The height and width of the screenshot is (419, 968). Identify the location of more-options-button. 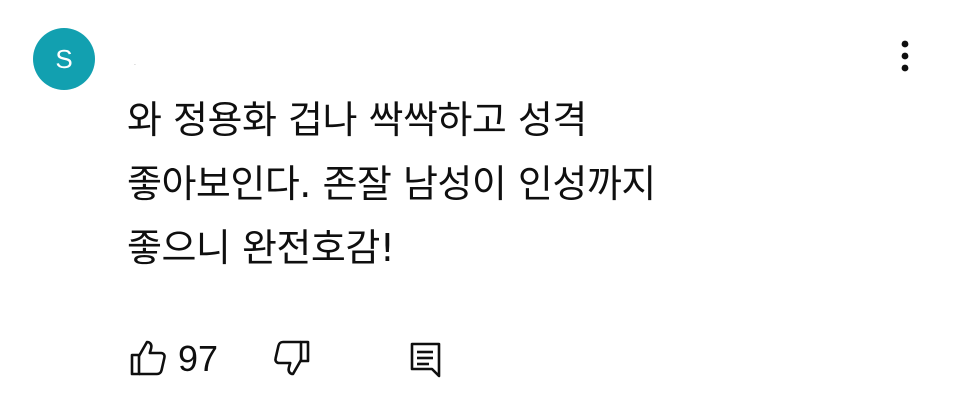
(905, 56).